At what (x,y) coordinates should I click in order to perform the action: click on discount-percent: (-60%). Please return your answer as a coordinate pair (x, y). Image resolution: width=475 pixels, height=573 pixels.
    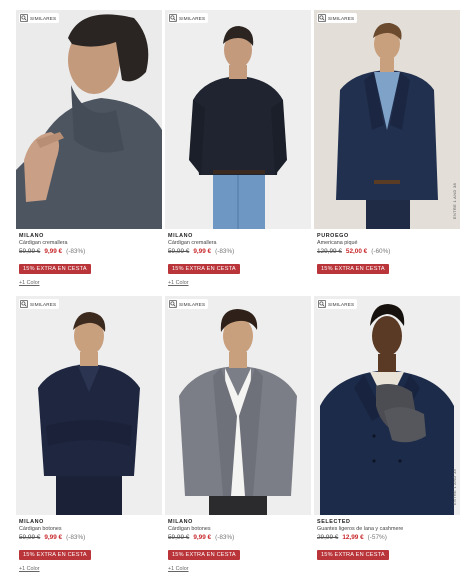
    Looking at the image, I should click on (381, 251).